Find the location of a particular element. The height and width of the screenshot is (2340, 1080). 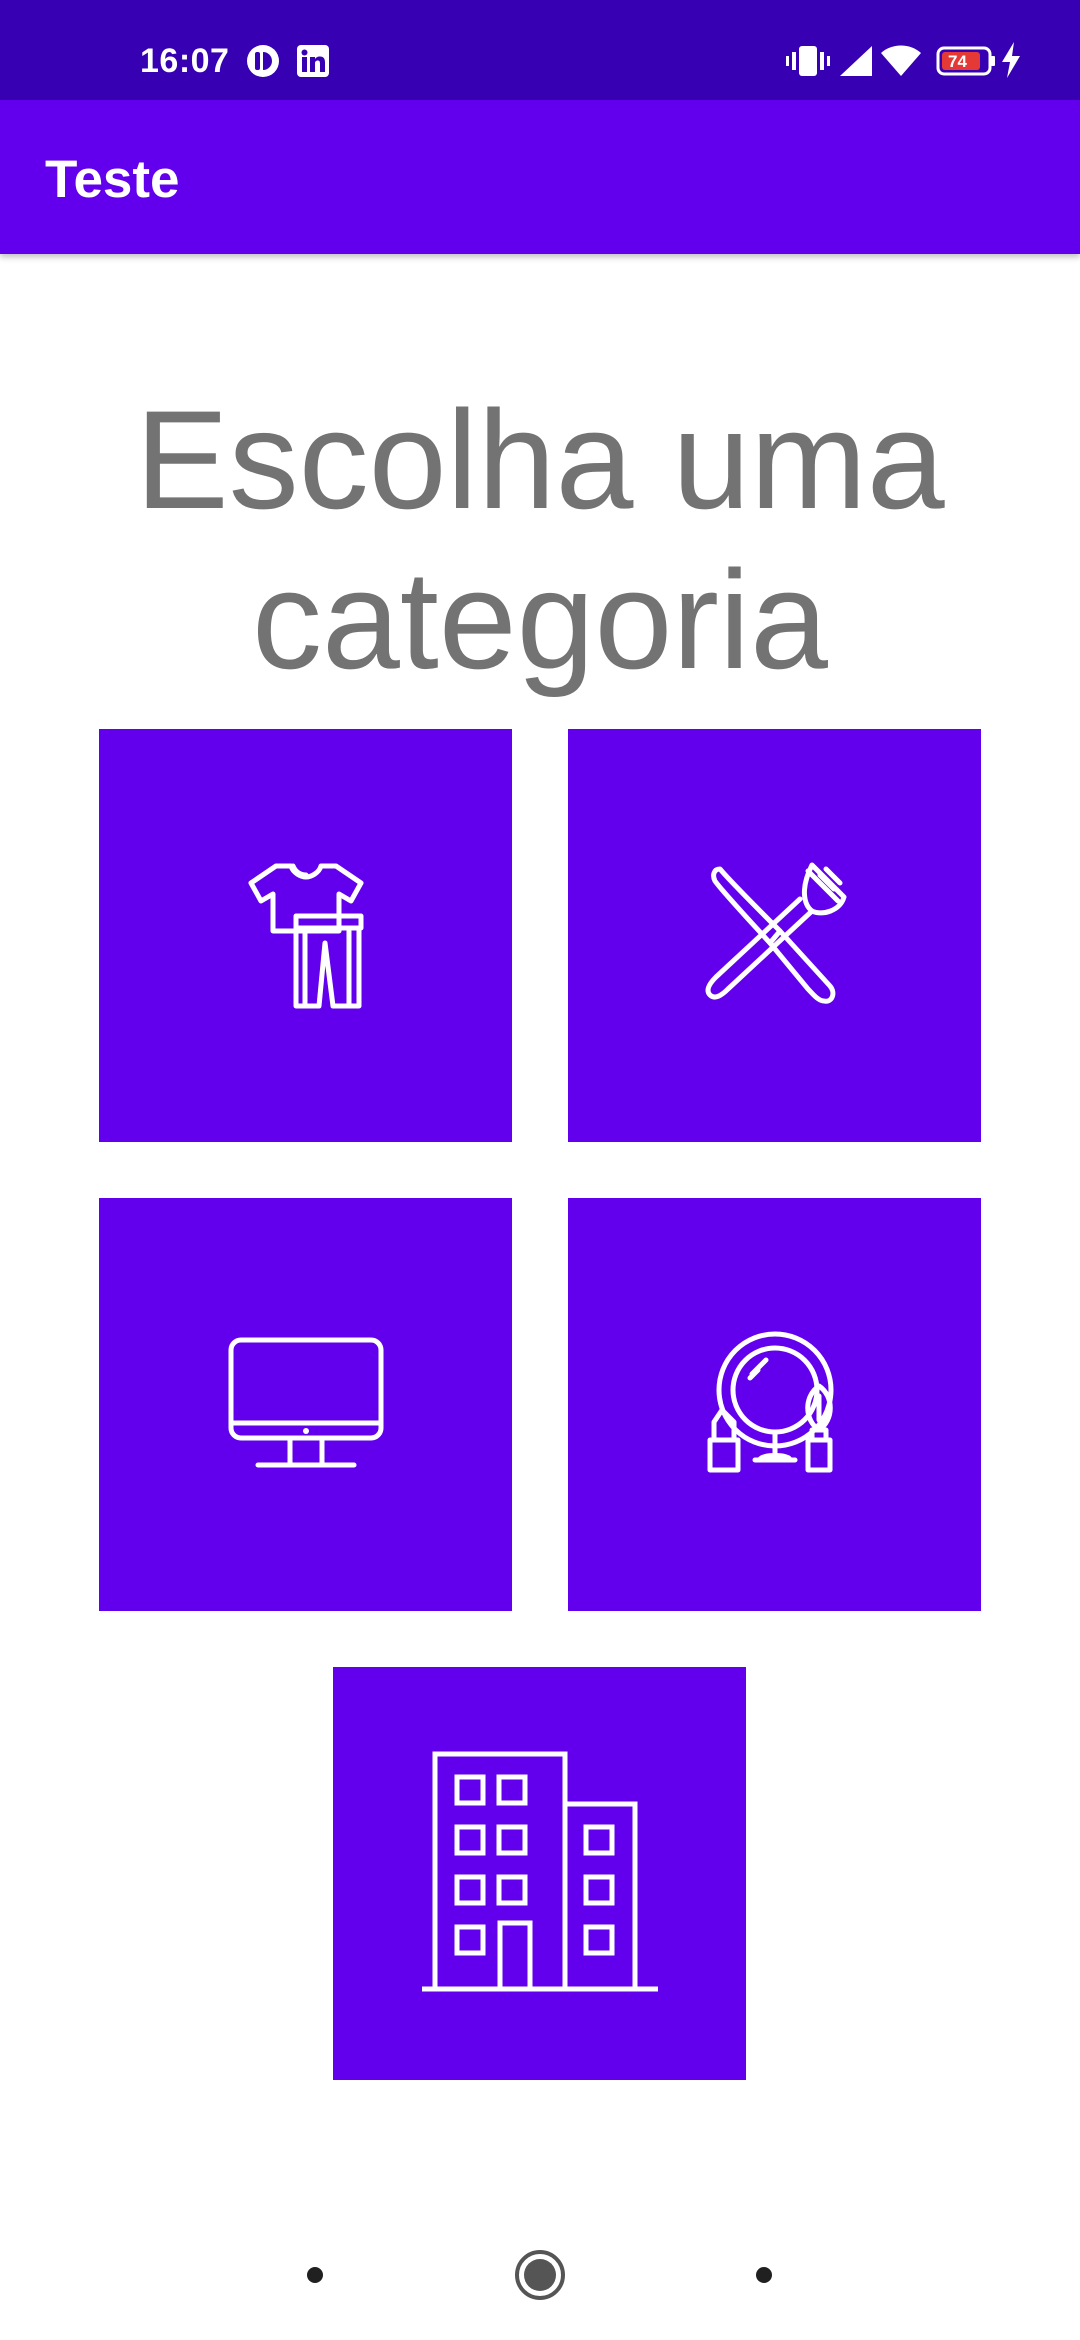

notification-app-icon is located at coordinates (263, 63).